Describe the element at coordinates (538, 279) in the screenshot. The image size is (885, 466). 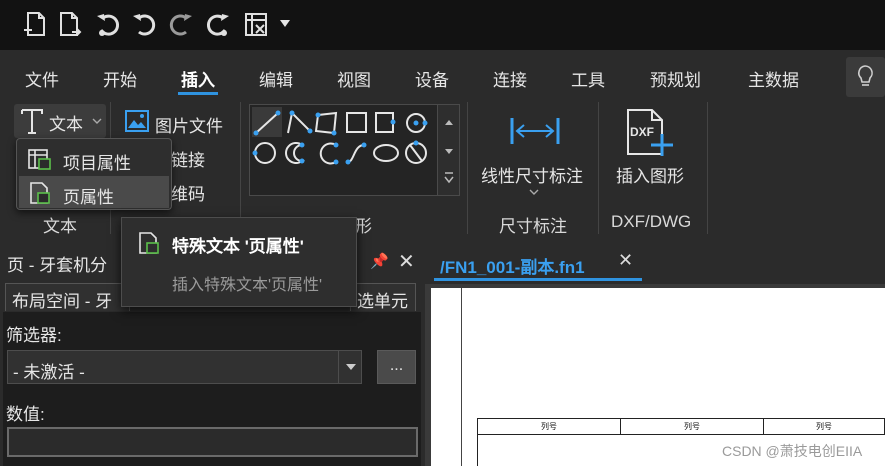
I see `active-document-indicator` at that location.